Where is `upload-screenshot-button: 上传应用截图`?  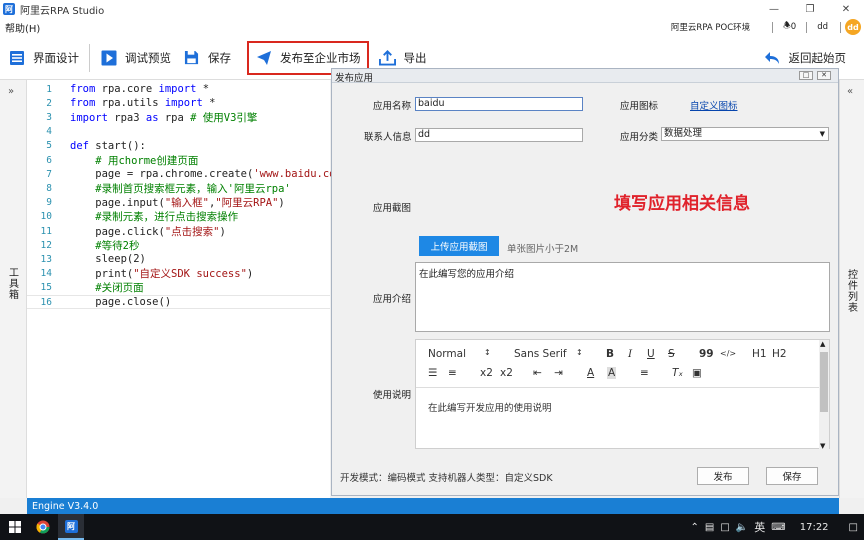 upload-screenshot-button: 上传应用截图 is located at coordinates (459, 246).